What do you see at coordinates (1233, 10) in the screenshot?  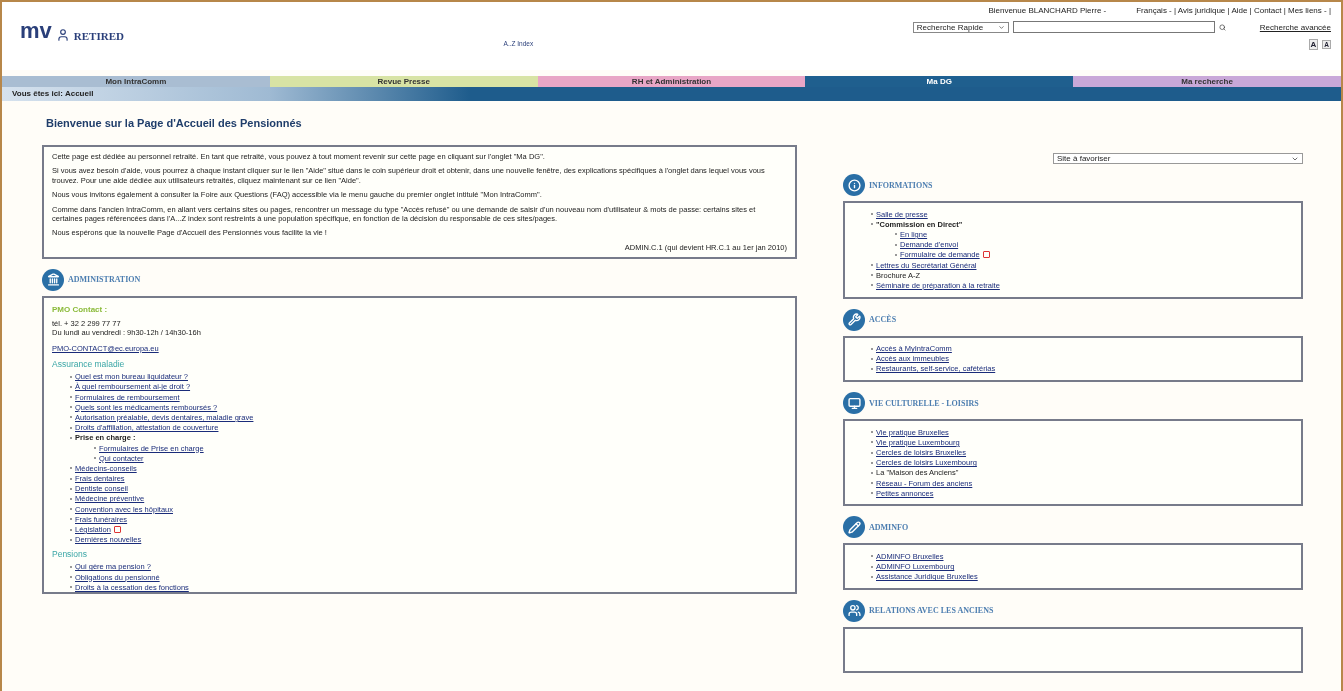 I see `top-links: Français - | Avis juridique | Aide | Contact | Mes liens - |` at bounding box center [1233, 10].